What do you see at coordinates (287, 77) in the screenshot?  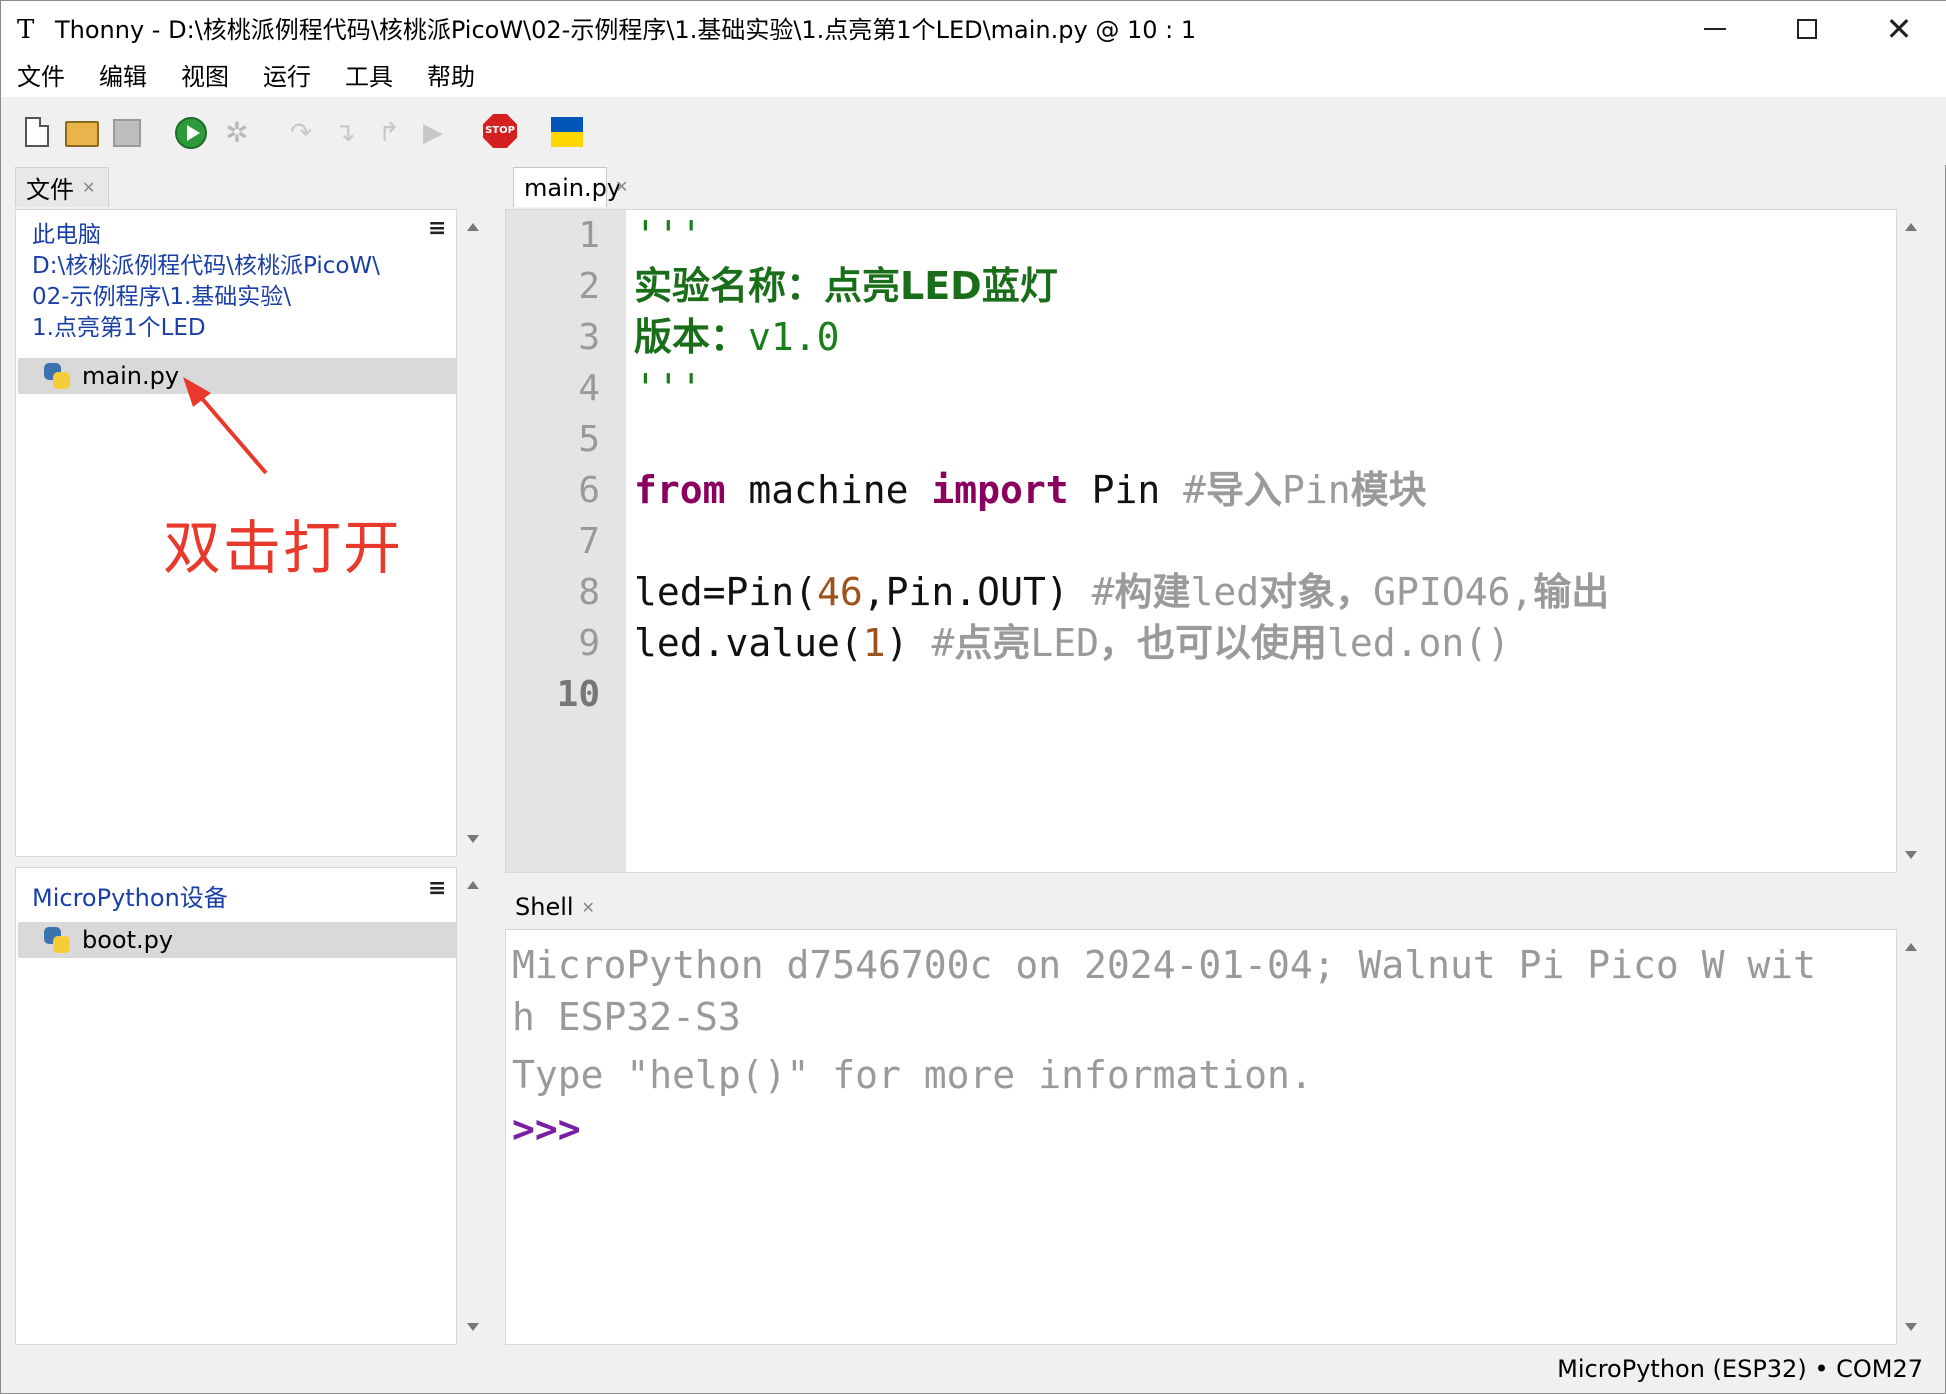 I see `menu-run: 运行` at bounding box center [287, 77].